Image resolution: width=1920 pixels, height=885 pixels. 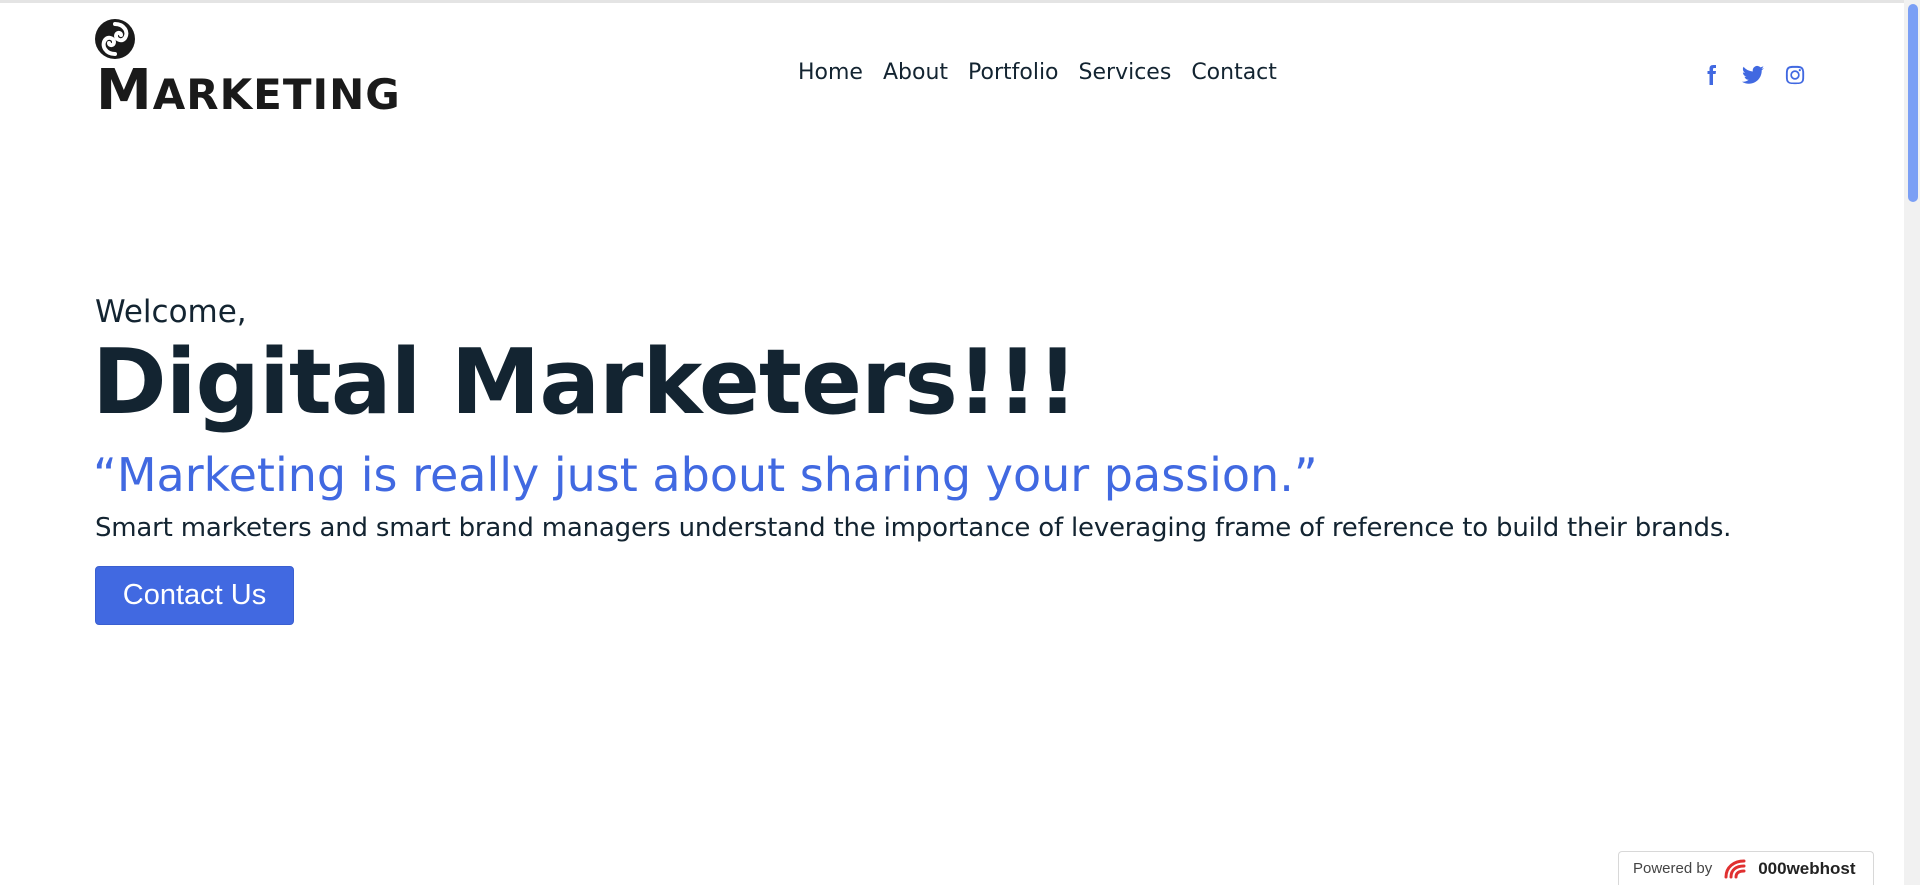 I want to click on logo-text: MARKETING, so click(x=248, y=90).